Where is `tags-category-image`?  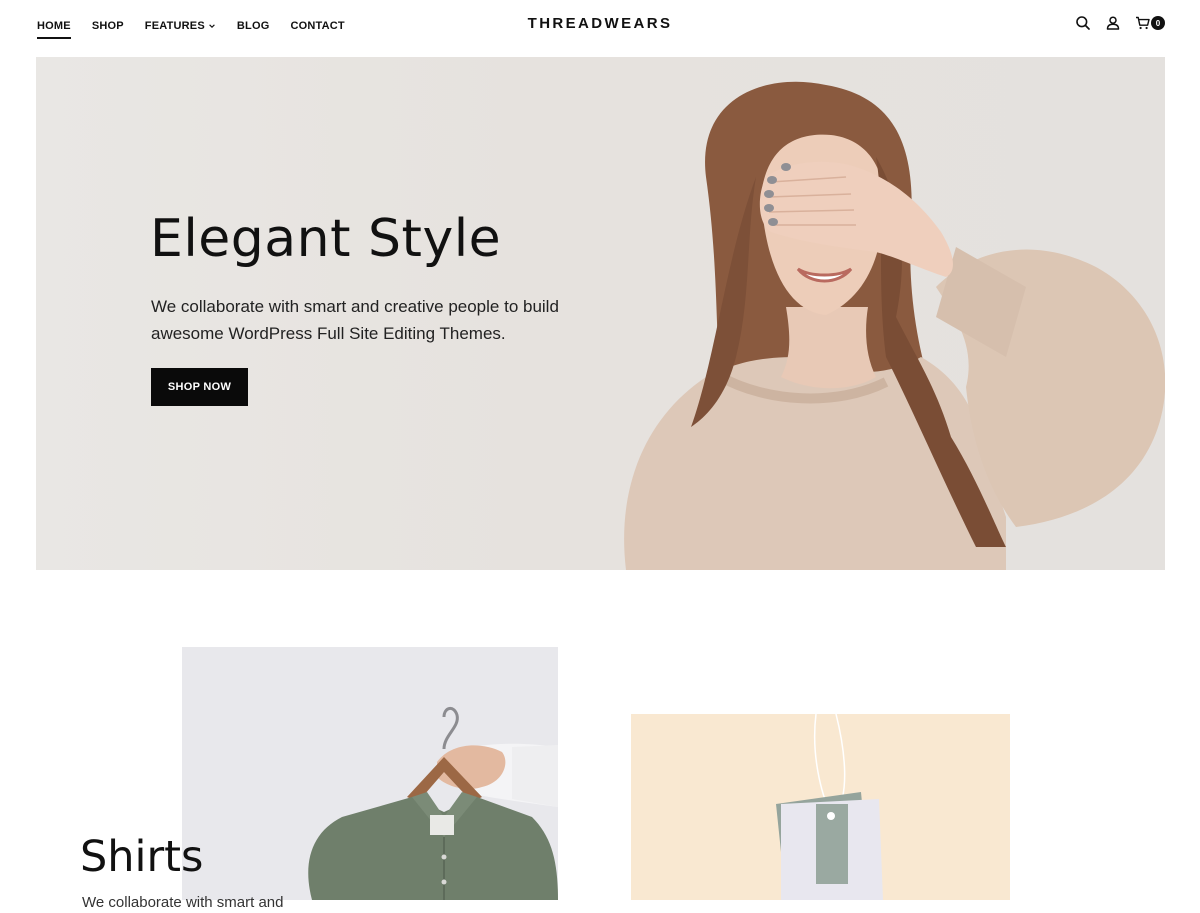 tags-category-image is located at coordinates (820, 807).